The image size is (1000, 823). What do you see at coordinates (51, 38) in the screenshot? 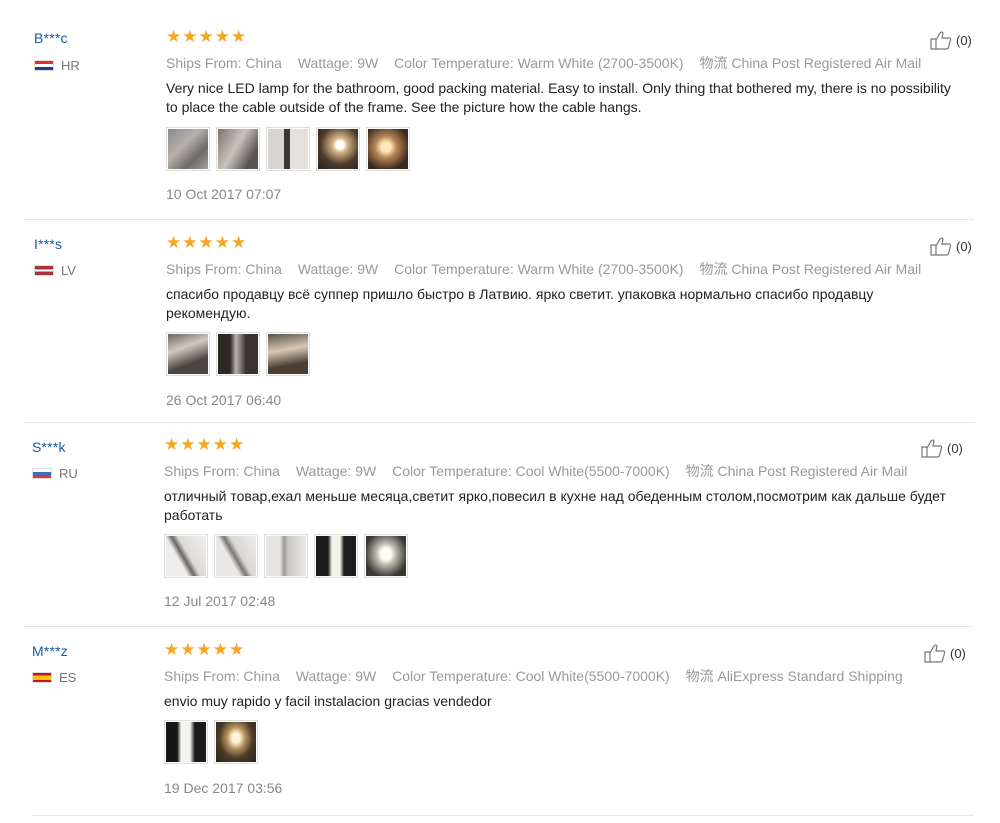
I see `reviewer-name: B***c` at bounding box center [51, 38].